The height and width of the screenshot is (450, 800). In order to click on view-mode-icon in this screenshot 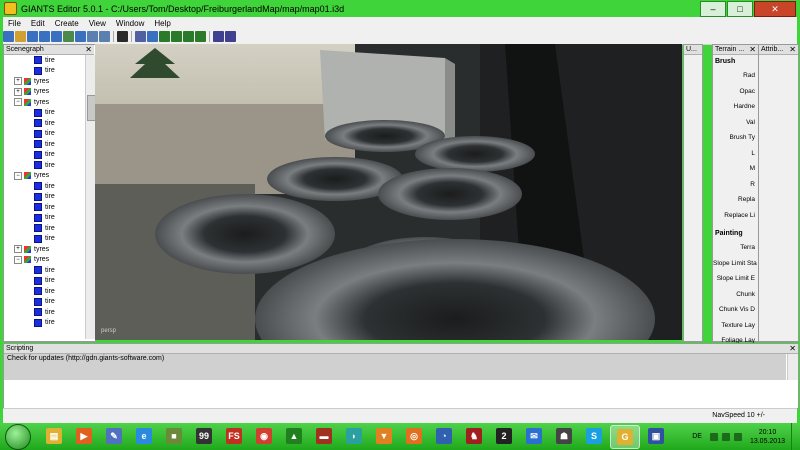, I will do `click(140, 36)`.